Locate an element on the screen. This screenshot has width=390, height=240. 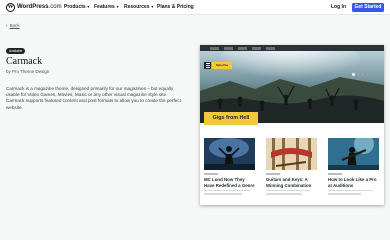
nav-features: Features▼ is located at coordinates (106, 7).